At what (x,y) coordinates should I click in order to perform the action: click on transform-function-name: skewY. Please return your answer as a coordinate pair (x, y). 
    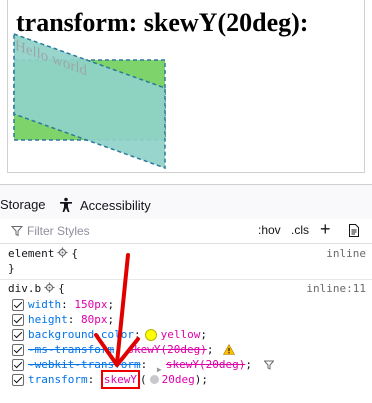
    Looking at the image, I should click on (120, 379).